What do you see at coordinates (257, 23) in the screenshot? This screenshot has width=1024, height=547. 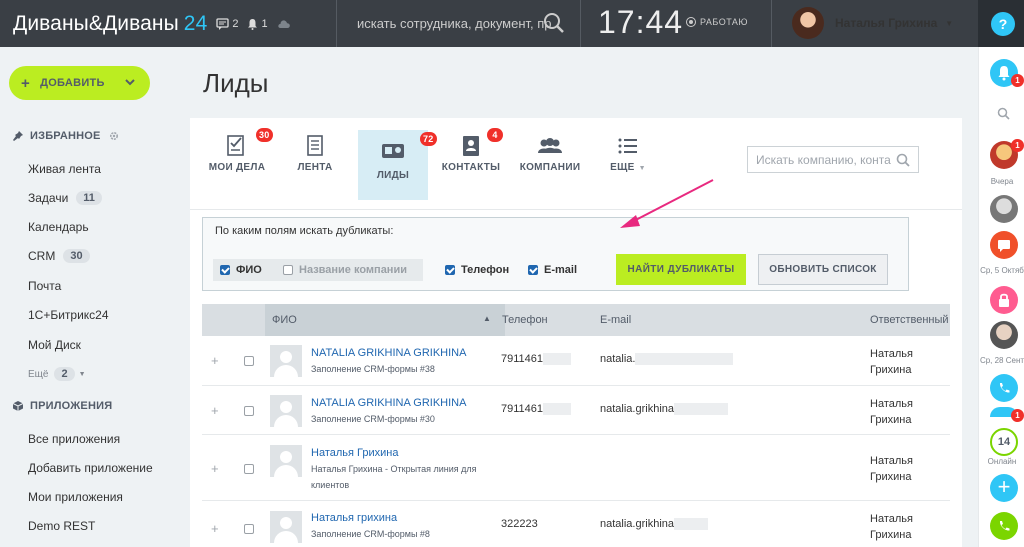 I see `notifications-counter: 1` at bounding box center [257, 23].